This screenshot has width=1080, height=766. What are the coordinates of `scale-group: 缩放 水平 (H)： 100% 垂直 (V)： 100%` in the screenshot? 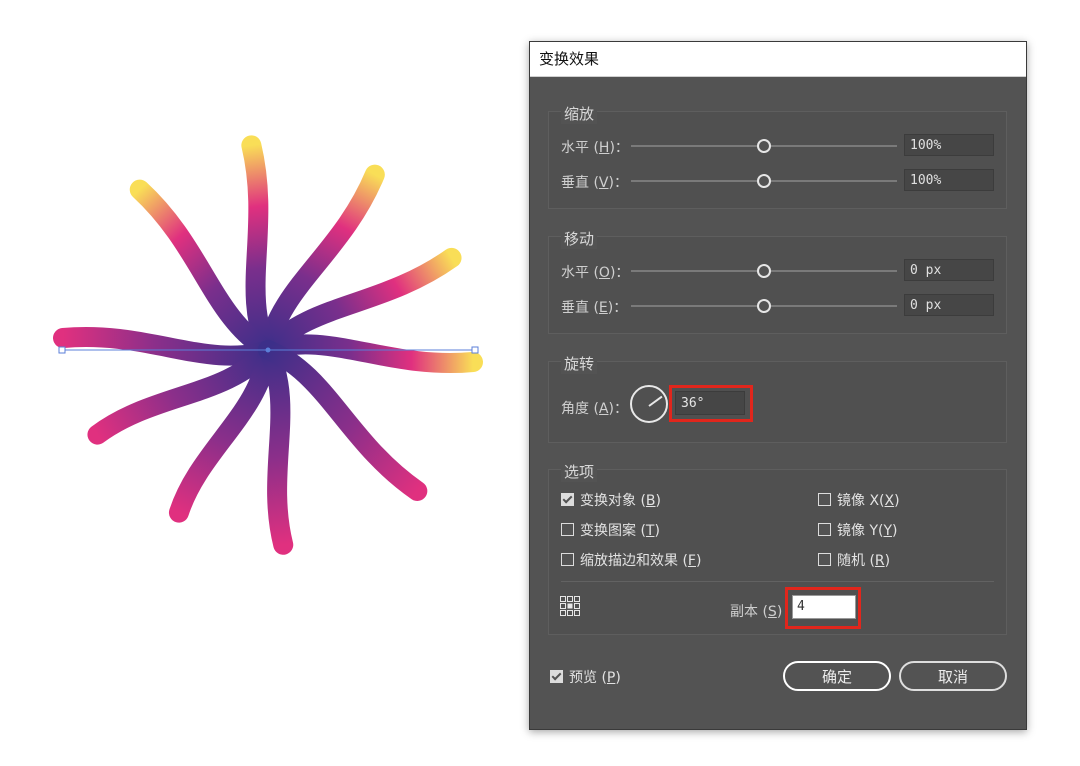 It's located at (777, 156).